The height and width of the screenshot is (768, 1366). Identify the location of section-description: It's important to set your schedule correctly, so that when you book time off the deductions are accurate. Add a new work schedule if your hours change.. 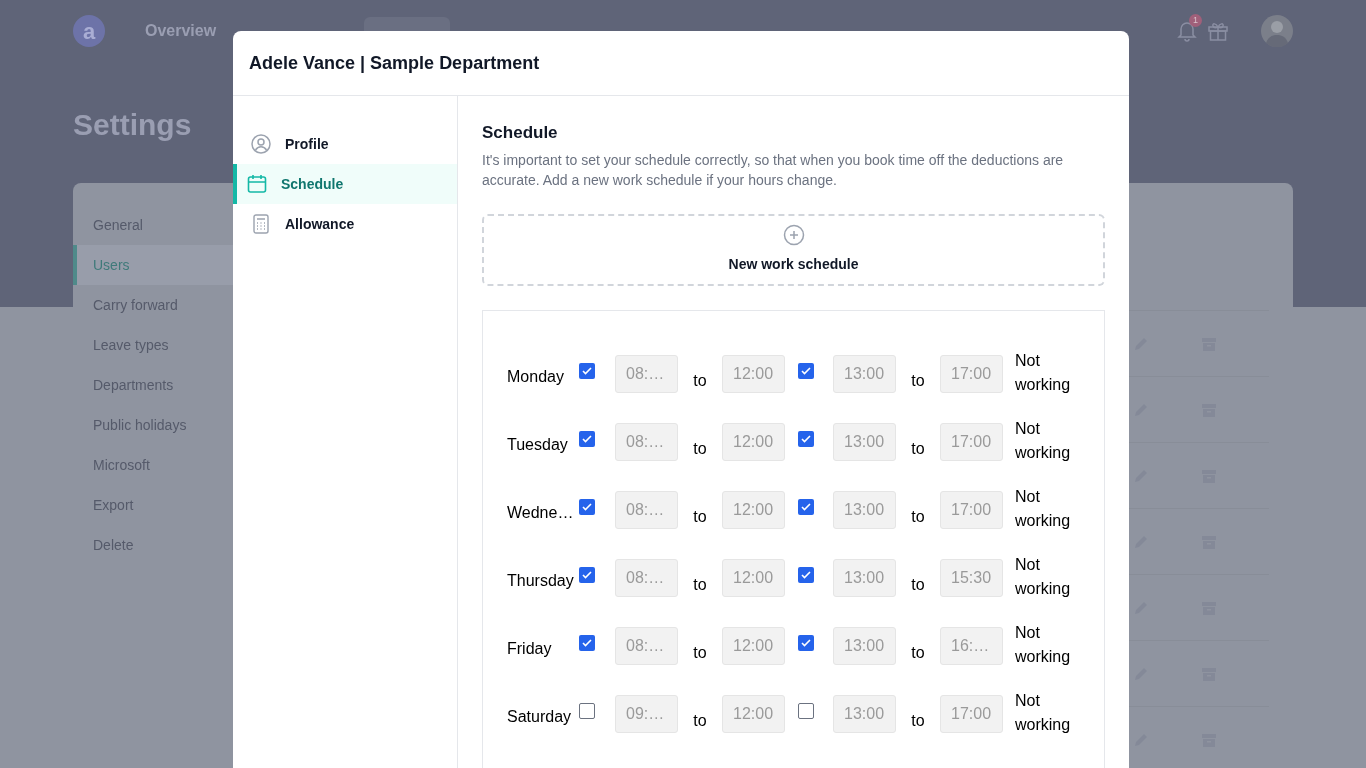
(773, 170).